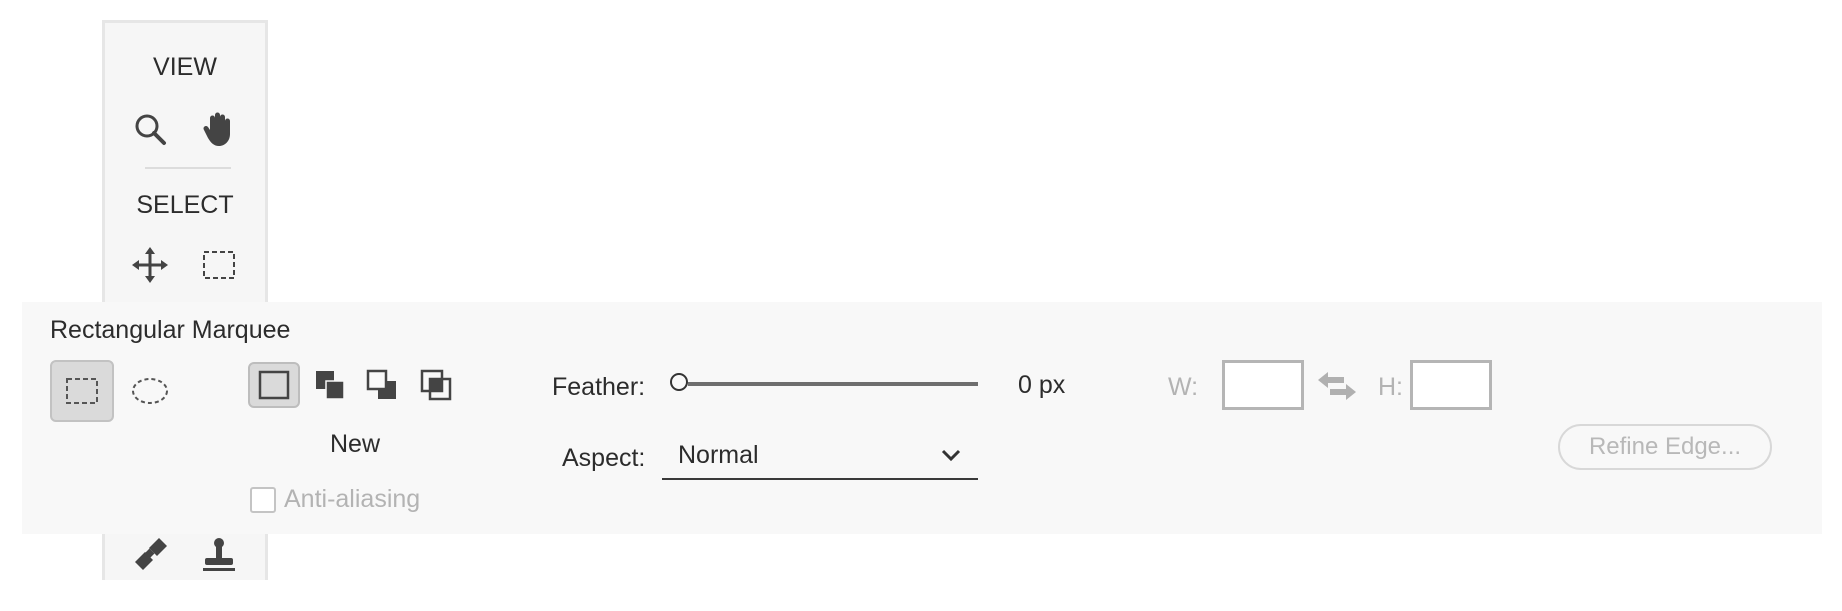 This screenshot has height=611, width=1842. I want to click on feather-value: 0 px, so click(1042, 385).